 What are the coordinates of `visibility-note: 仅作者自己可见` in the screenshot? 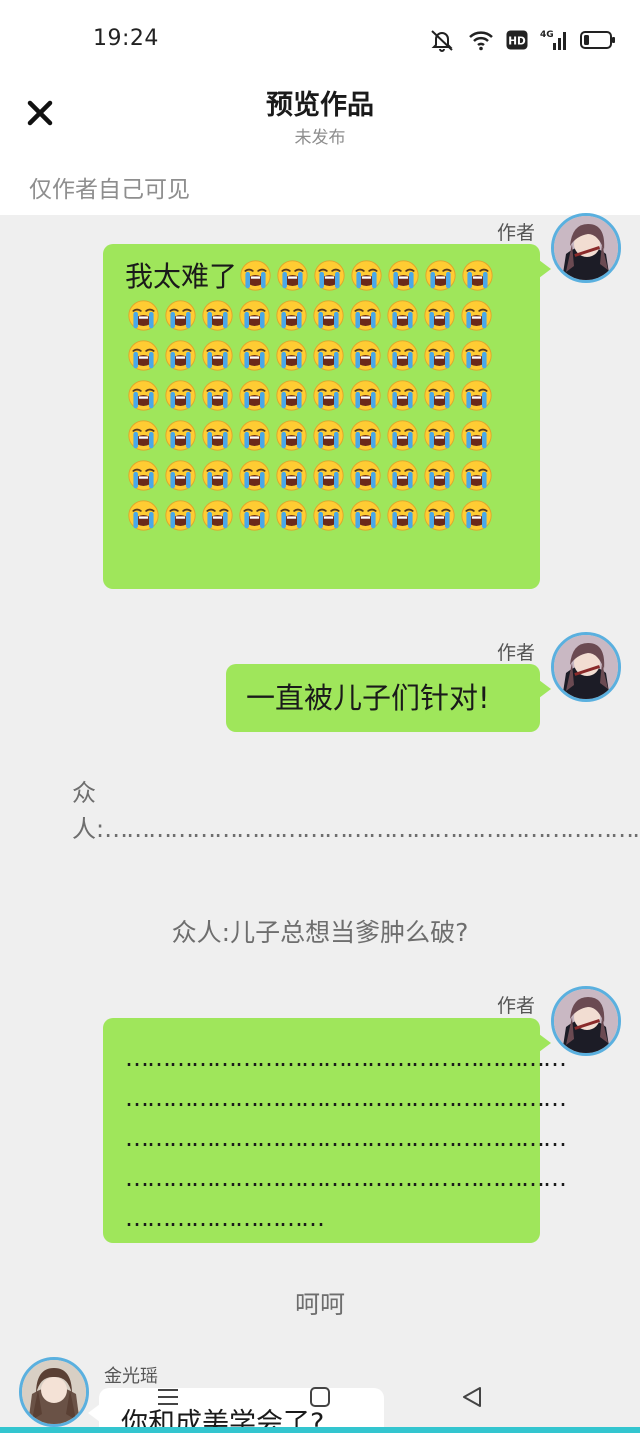 It's located at (109, 190).